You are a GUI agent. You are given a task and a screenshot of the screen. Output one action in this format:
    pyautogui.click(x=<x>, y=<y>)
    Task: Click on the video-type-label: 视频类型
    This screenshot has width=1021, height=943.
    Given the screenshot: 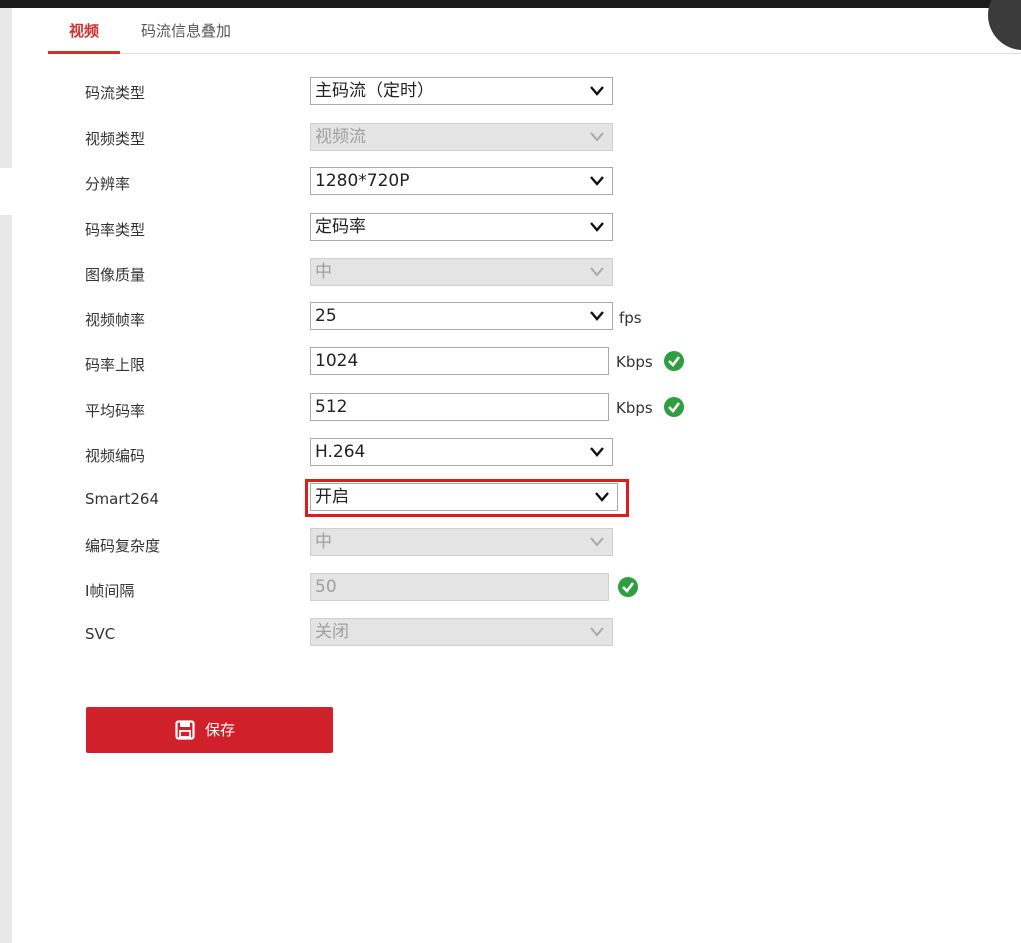 What is the action you would take?
    pyautogui.click(x=115, y=139)
    